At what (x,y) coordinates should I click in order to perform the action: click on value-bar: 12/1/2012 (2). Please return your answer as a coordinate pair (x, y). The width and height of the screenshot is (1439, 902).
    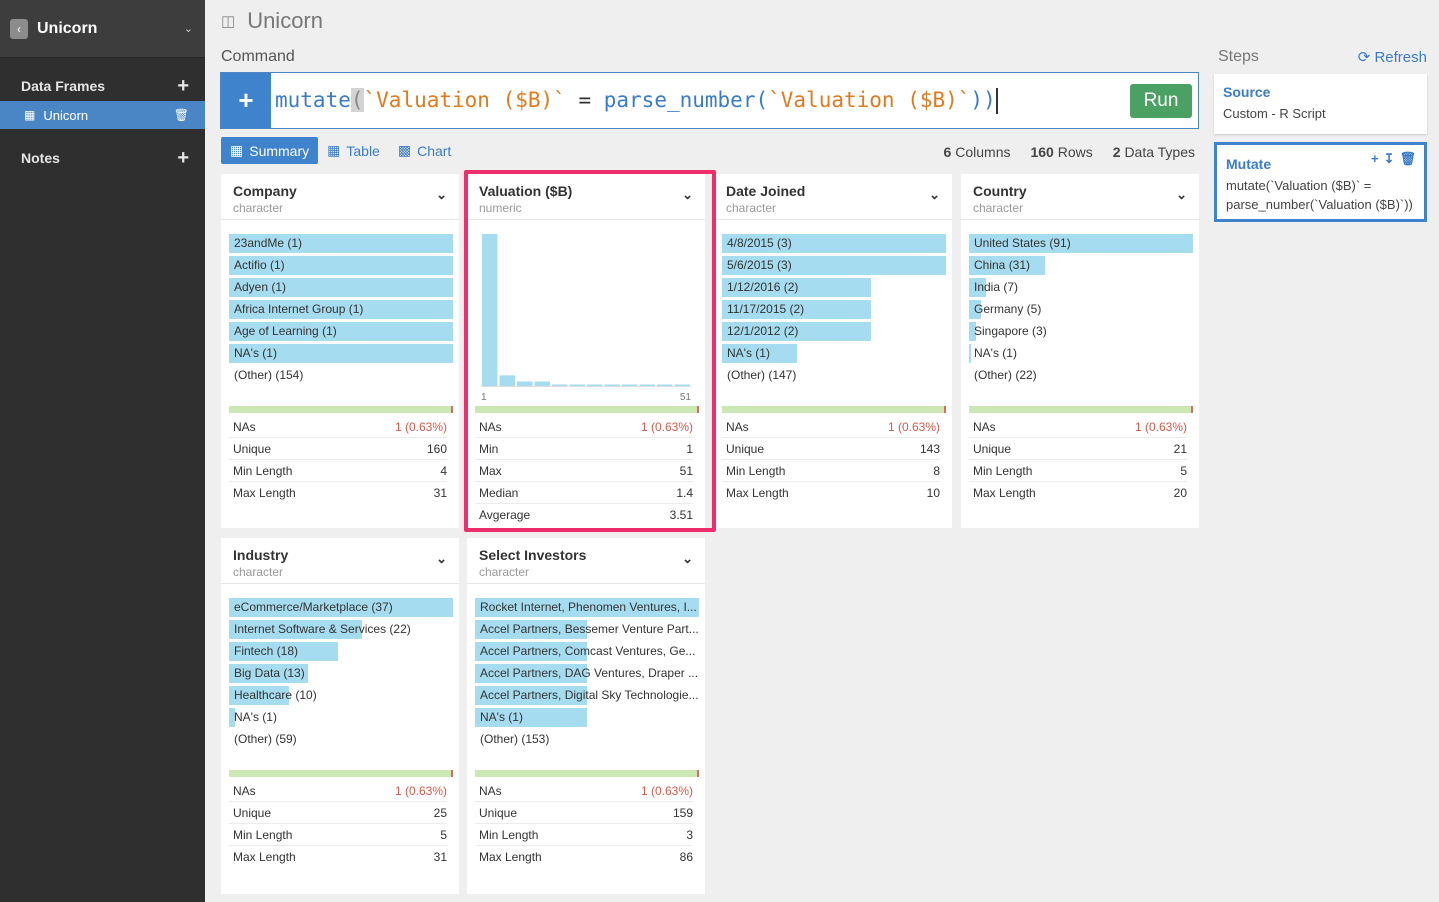
    Looking at the image, I should click on (834, 331).